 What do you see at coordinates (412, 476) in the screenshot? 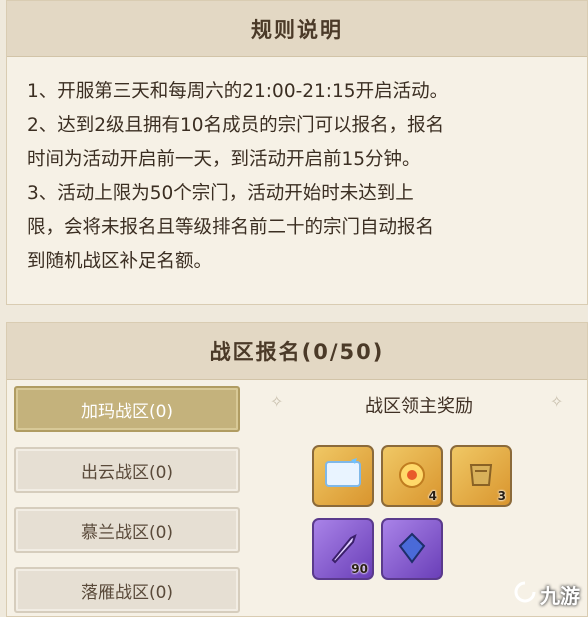
I see `reward-item: 4` at bounding box center [412, 476].